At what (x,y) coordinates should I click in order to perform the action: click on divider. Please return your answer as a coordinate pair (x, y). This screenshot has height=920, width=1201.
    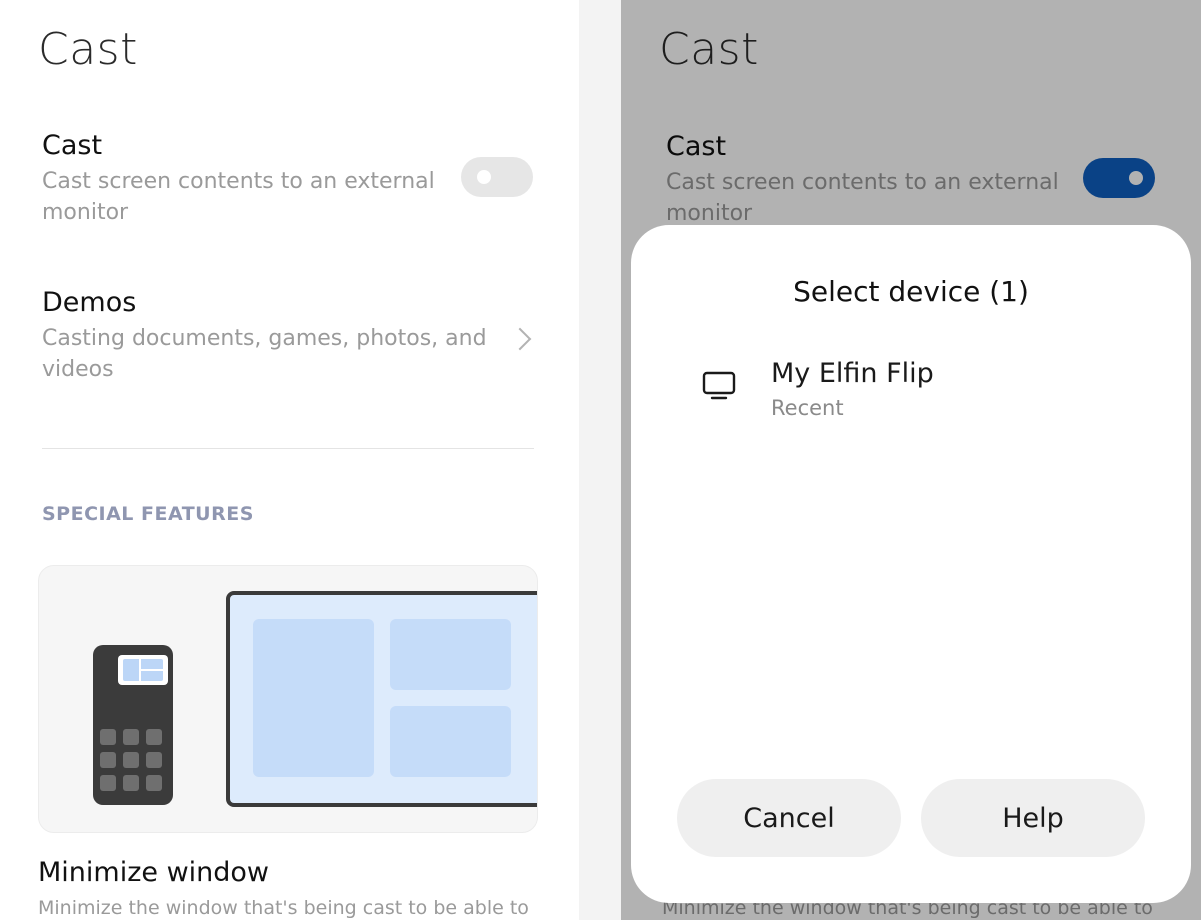
    Looking at the image, I should click on (288, 448).